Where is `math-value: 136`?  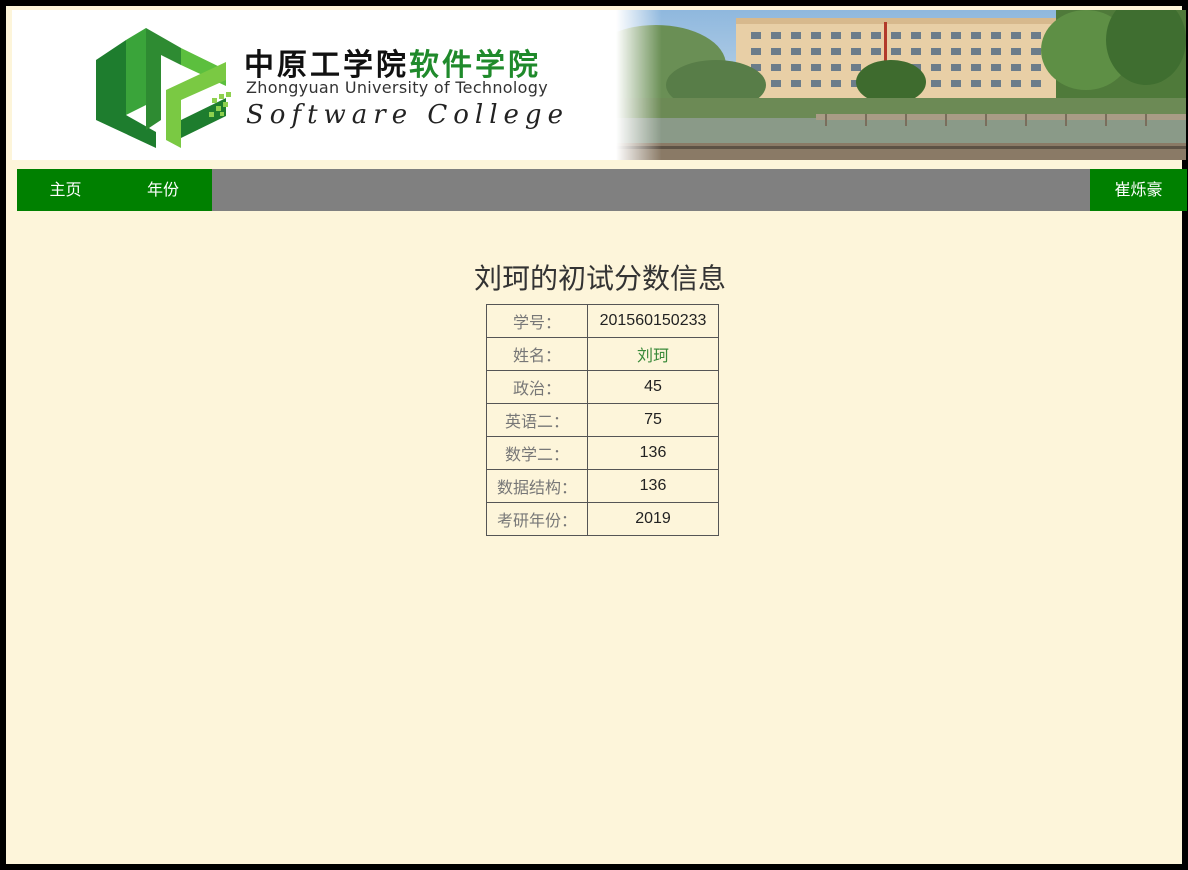
math-value: 136 is located at coordinates (653, 453).